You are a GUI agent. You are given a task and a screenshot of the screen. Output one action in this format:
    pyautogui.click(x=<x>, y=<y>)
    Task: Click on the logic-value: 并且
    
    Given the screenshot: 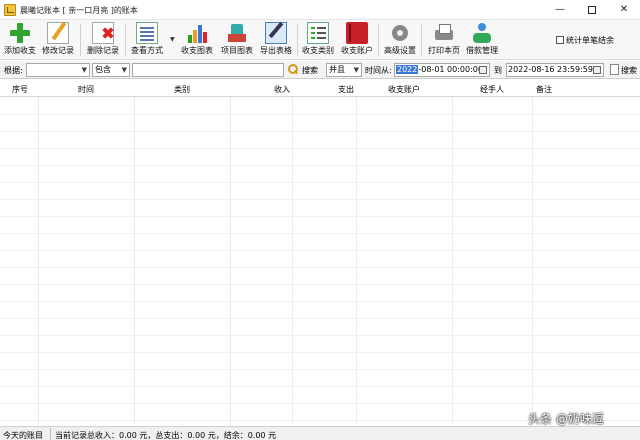 What is the action you would take?
    pyautogui.click(x=337, y=69)
    